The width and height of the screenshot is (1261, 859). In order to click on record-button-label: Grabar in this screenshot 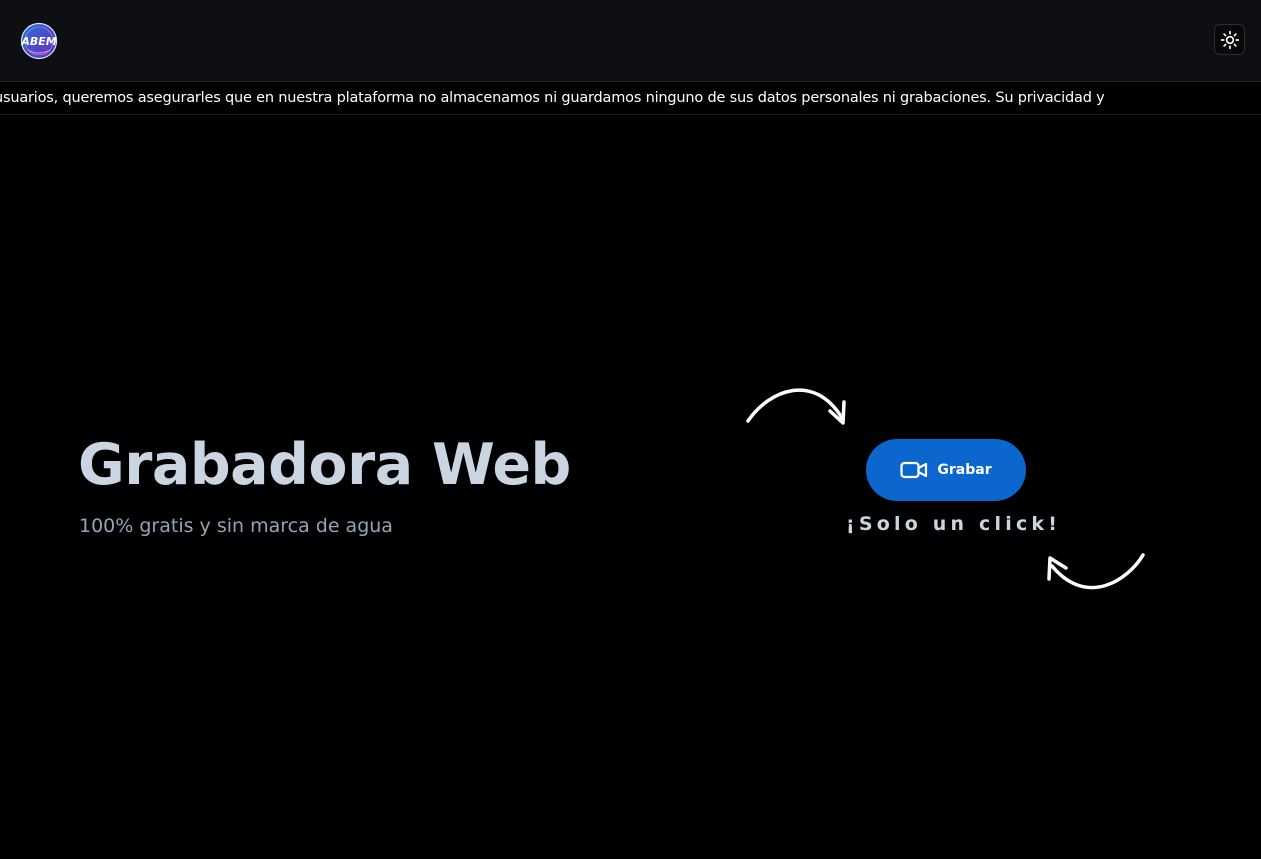, I will do `click(964, 470)`.